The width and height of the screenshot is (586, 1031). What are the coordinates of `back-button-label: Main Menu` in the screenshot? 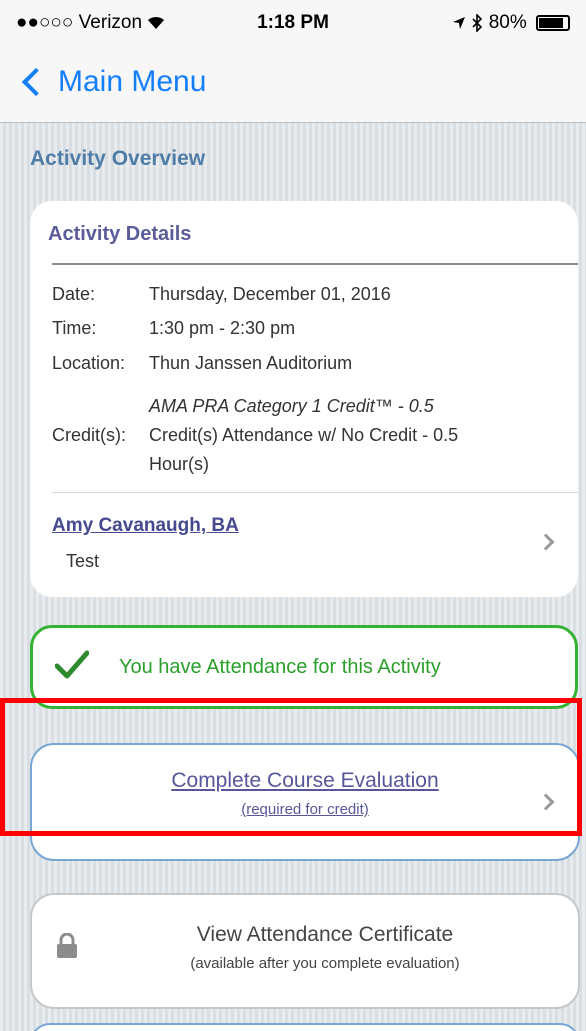 It's located at (132, 81).